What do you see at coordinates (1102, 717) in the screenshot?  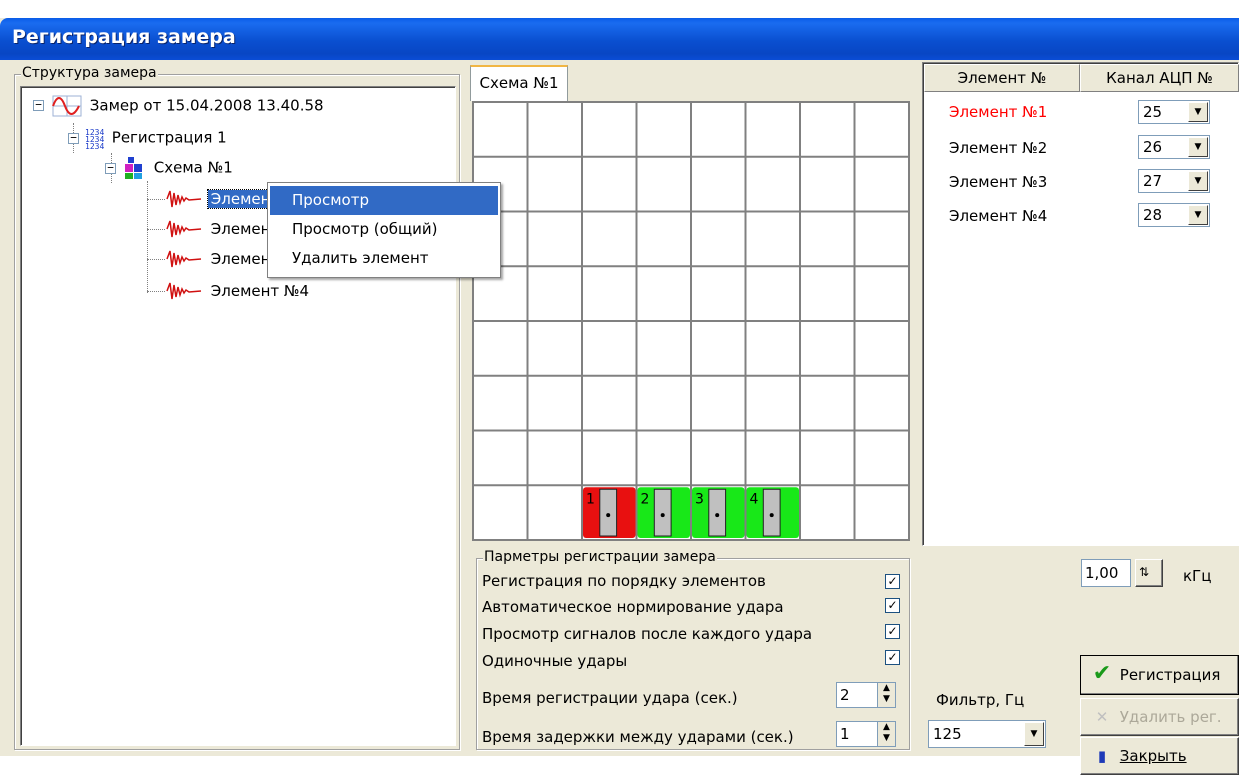 I see `delete-icon: ✕` at bounding box center [1102, 717].